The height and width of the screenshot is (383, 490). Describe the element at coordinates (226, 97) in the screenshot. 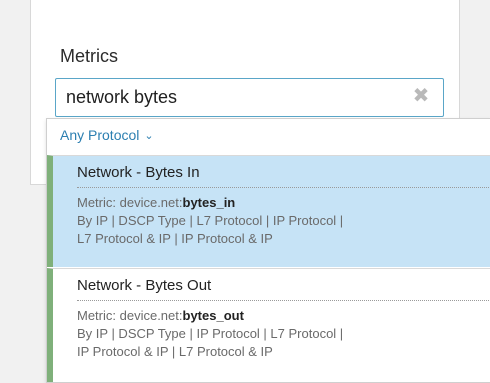

I see `metric-search-input` at that location.